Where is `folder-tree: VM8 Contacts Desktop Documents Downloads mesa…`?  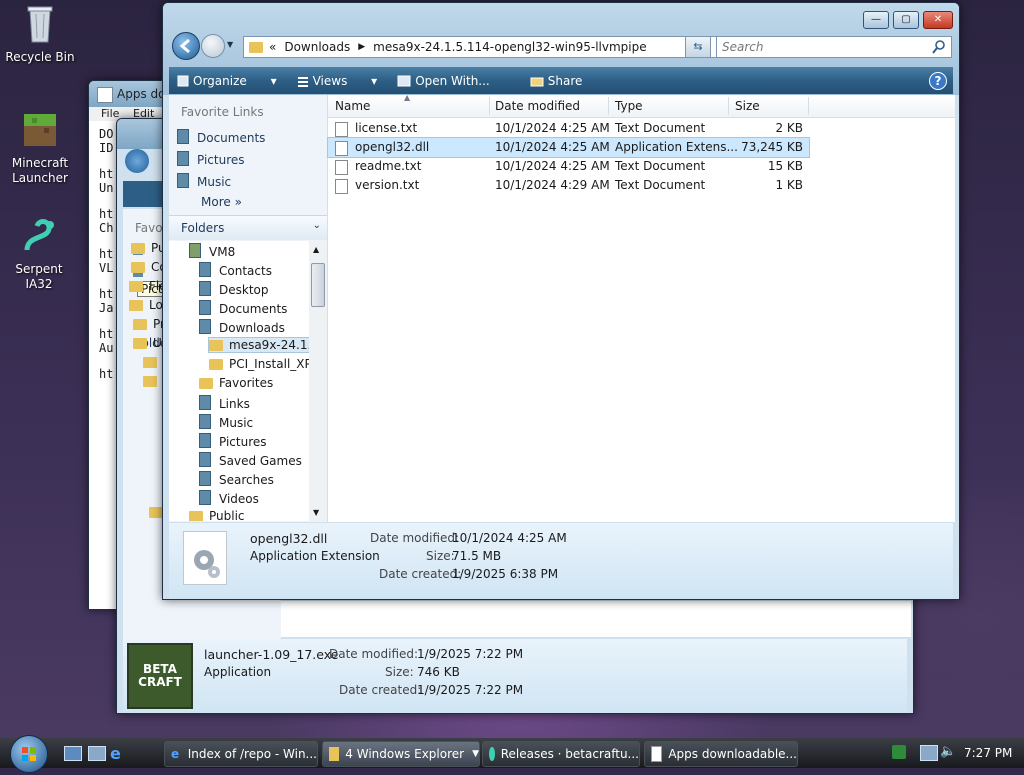
folder-tree: VM8 Contacts Desktop Documents Downloads mesa… is located at coordinates (239, 381).